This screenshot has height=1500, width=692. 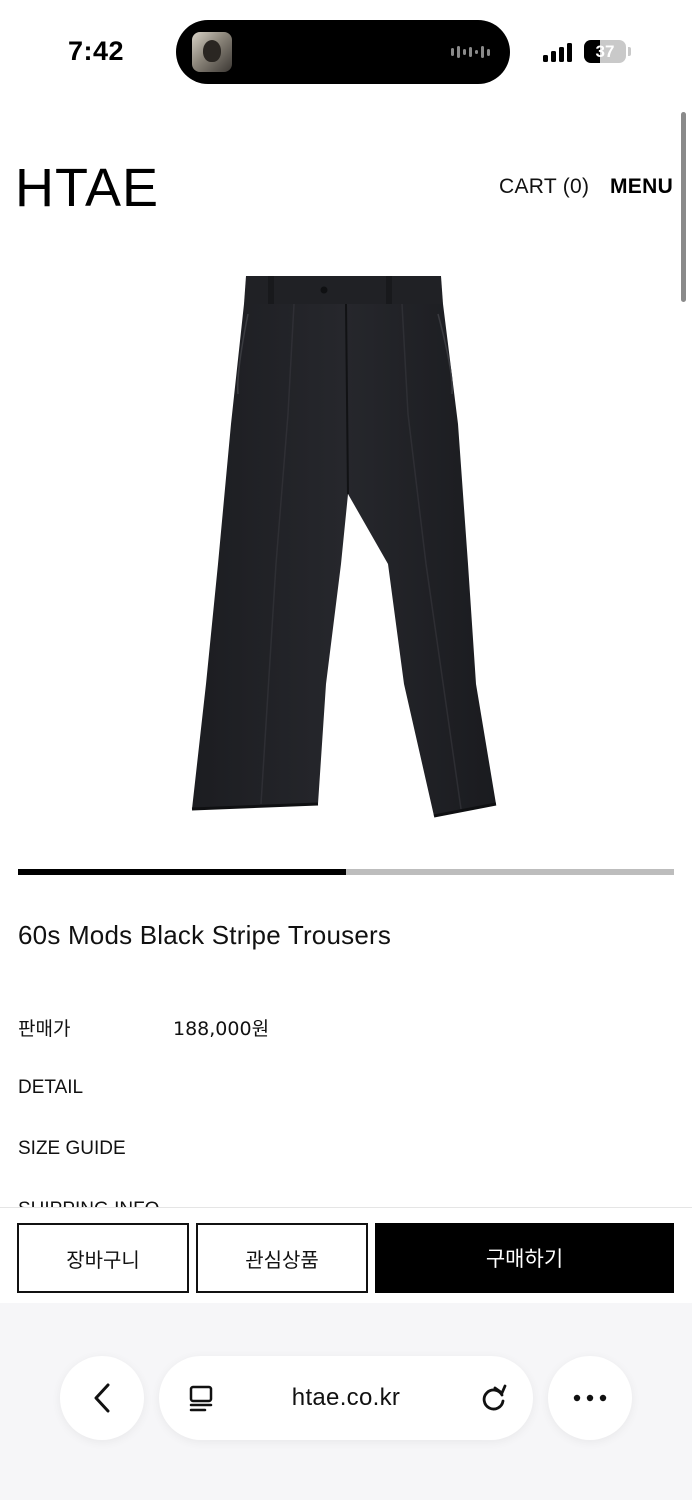 I want to click on back-button, so click(x=102, y=1398).